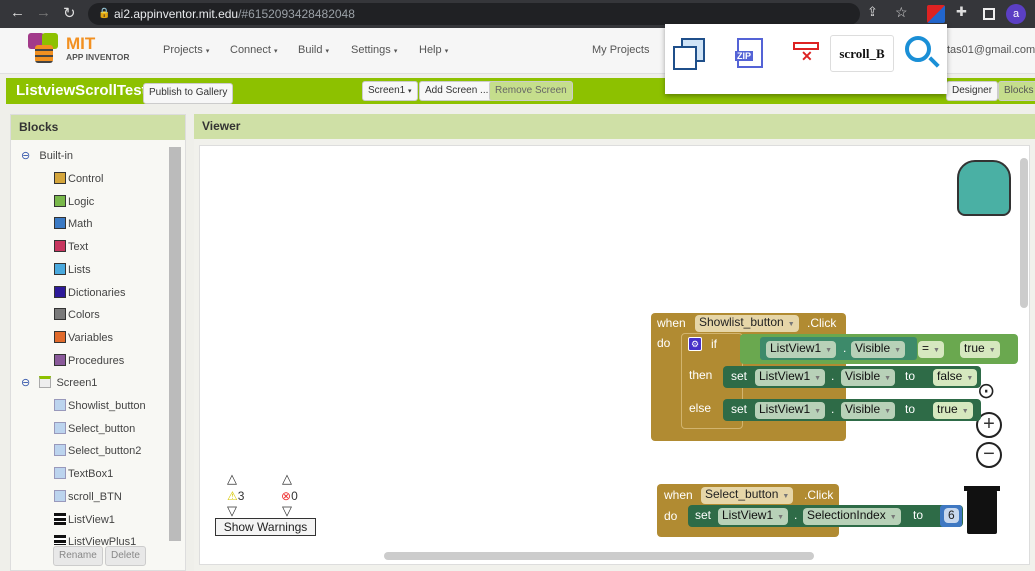  Describe the element at coordinates (232, 496) in the screenshot. I see `warning-icon: ⚠` at that location.